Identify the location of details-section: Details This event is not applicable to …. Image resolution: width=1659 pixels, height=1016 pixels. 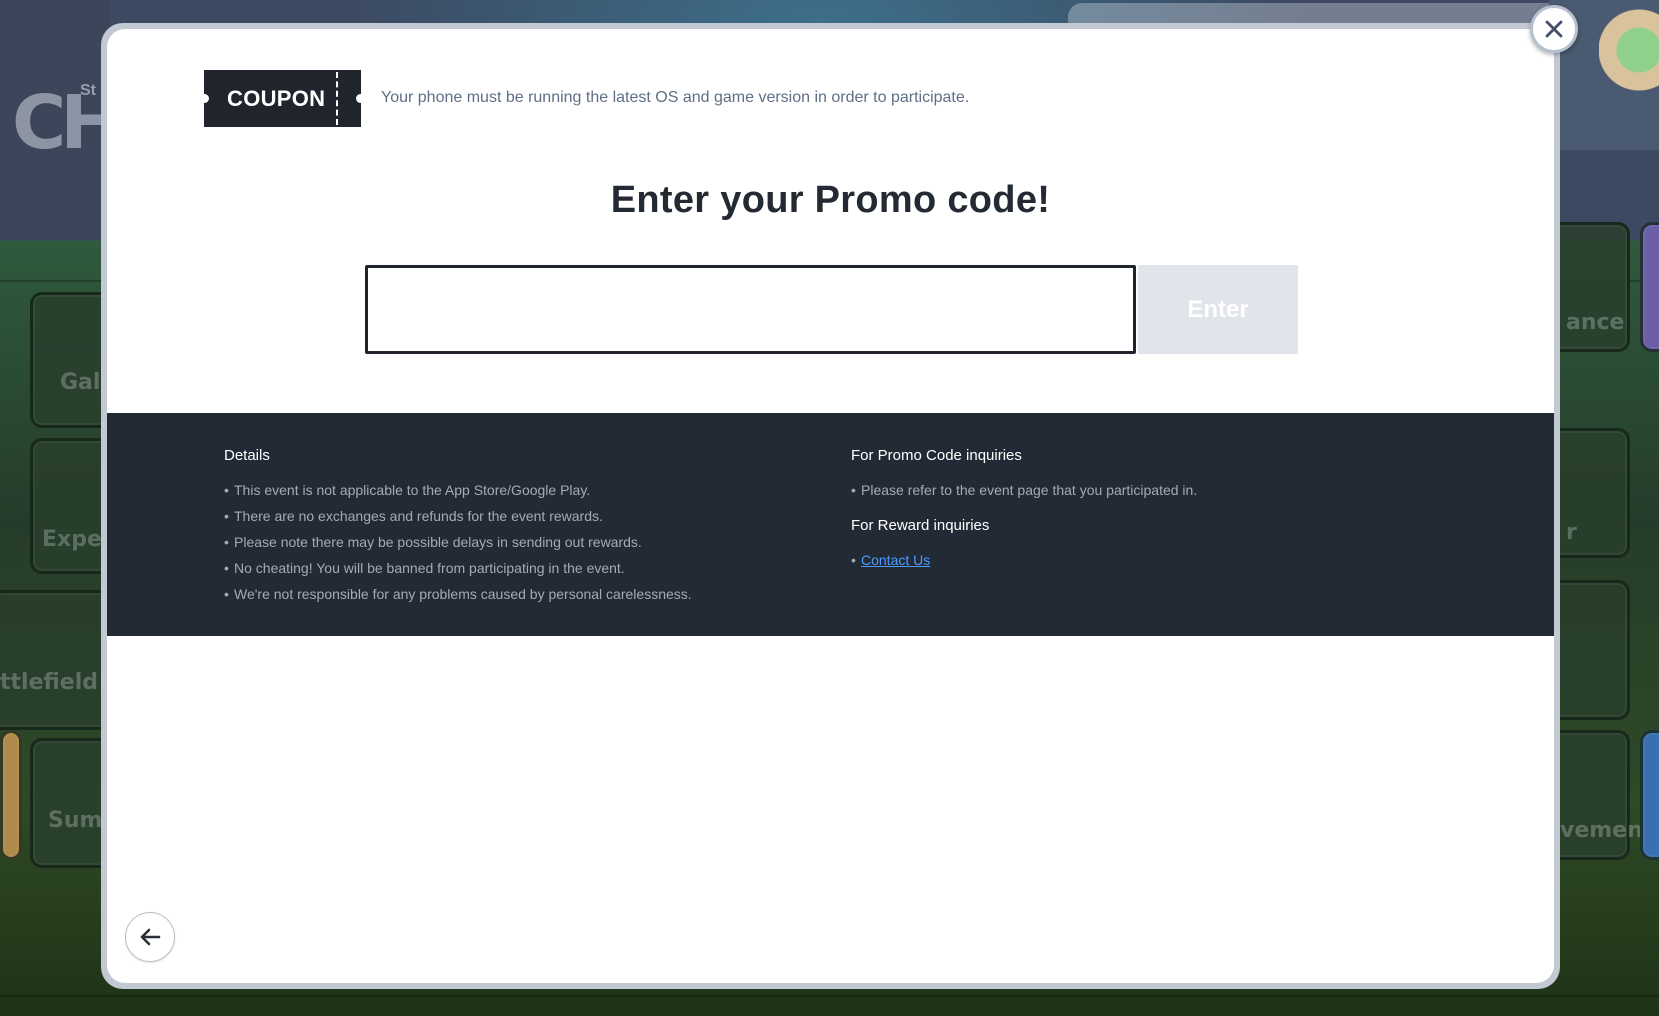
(504, 527).